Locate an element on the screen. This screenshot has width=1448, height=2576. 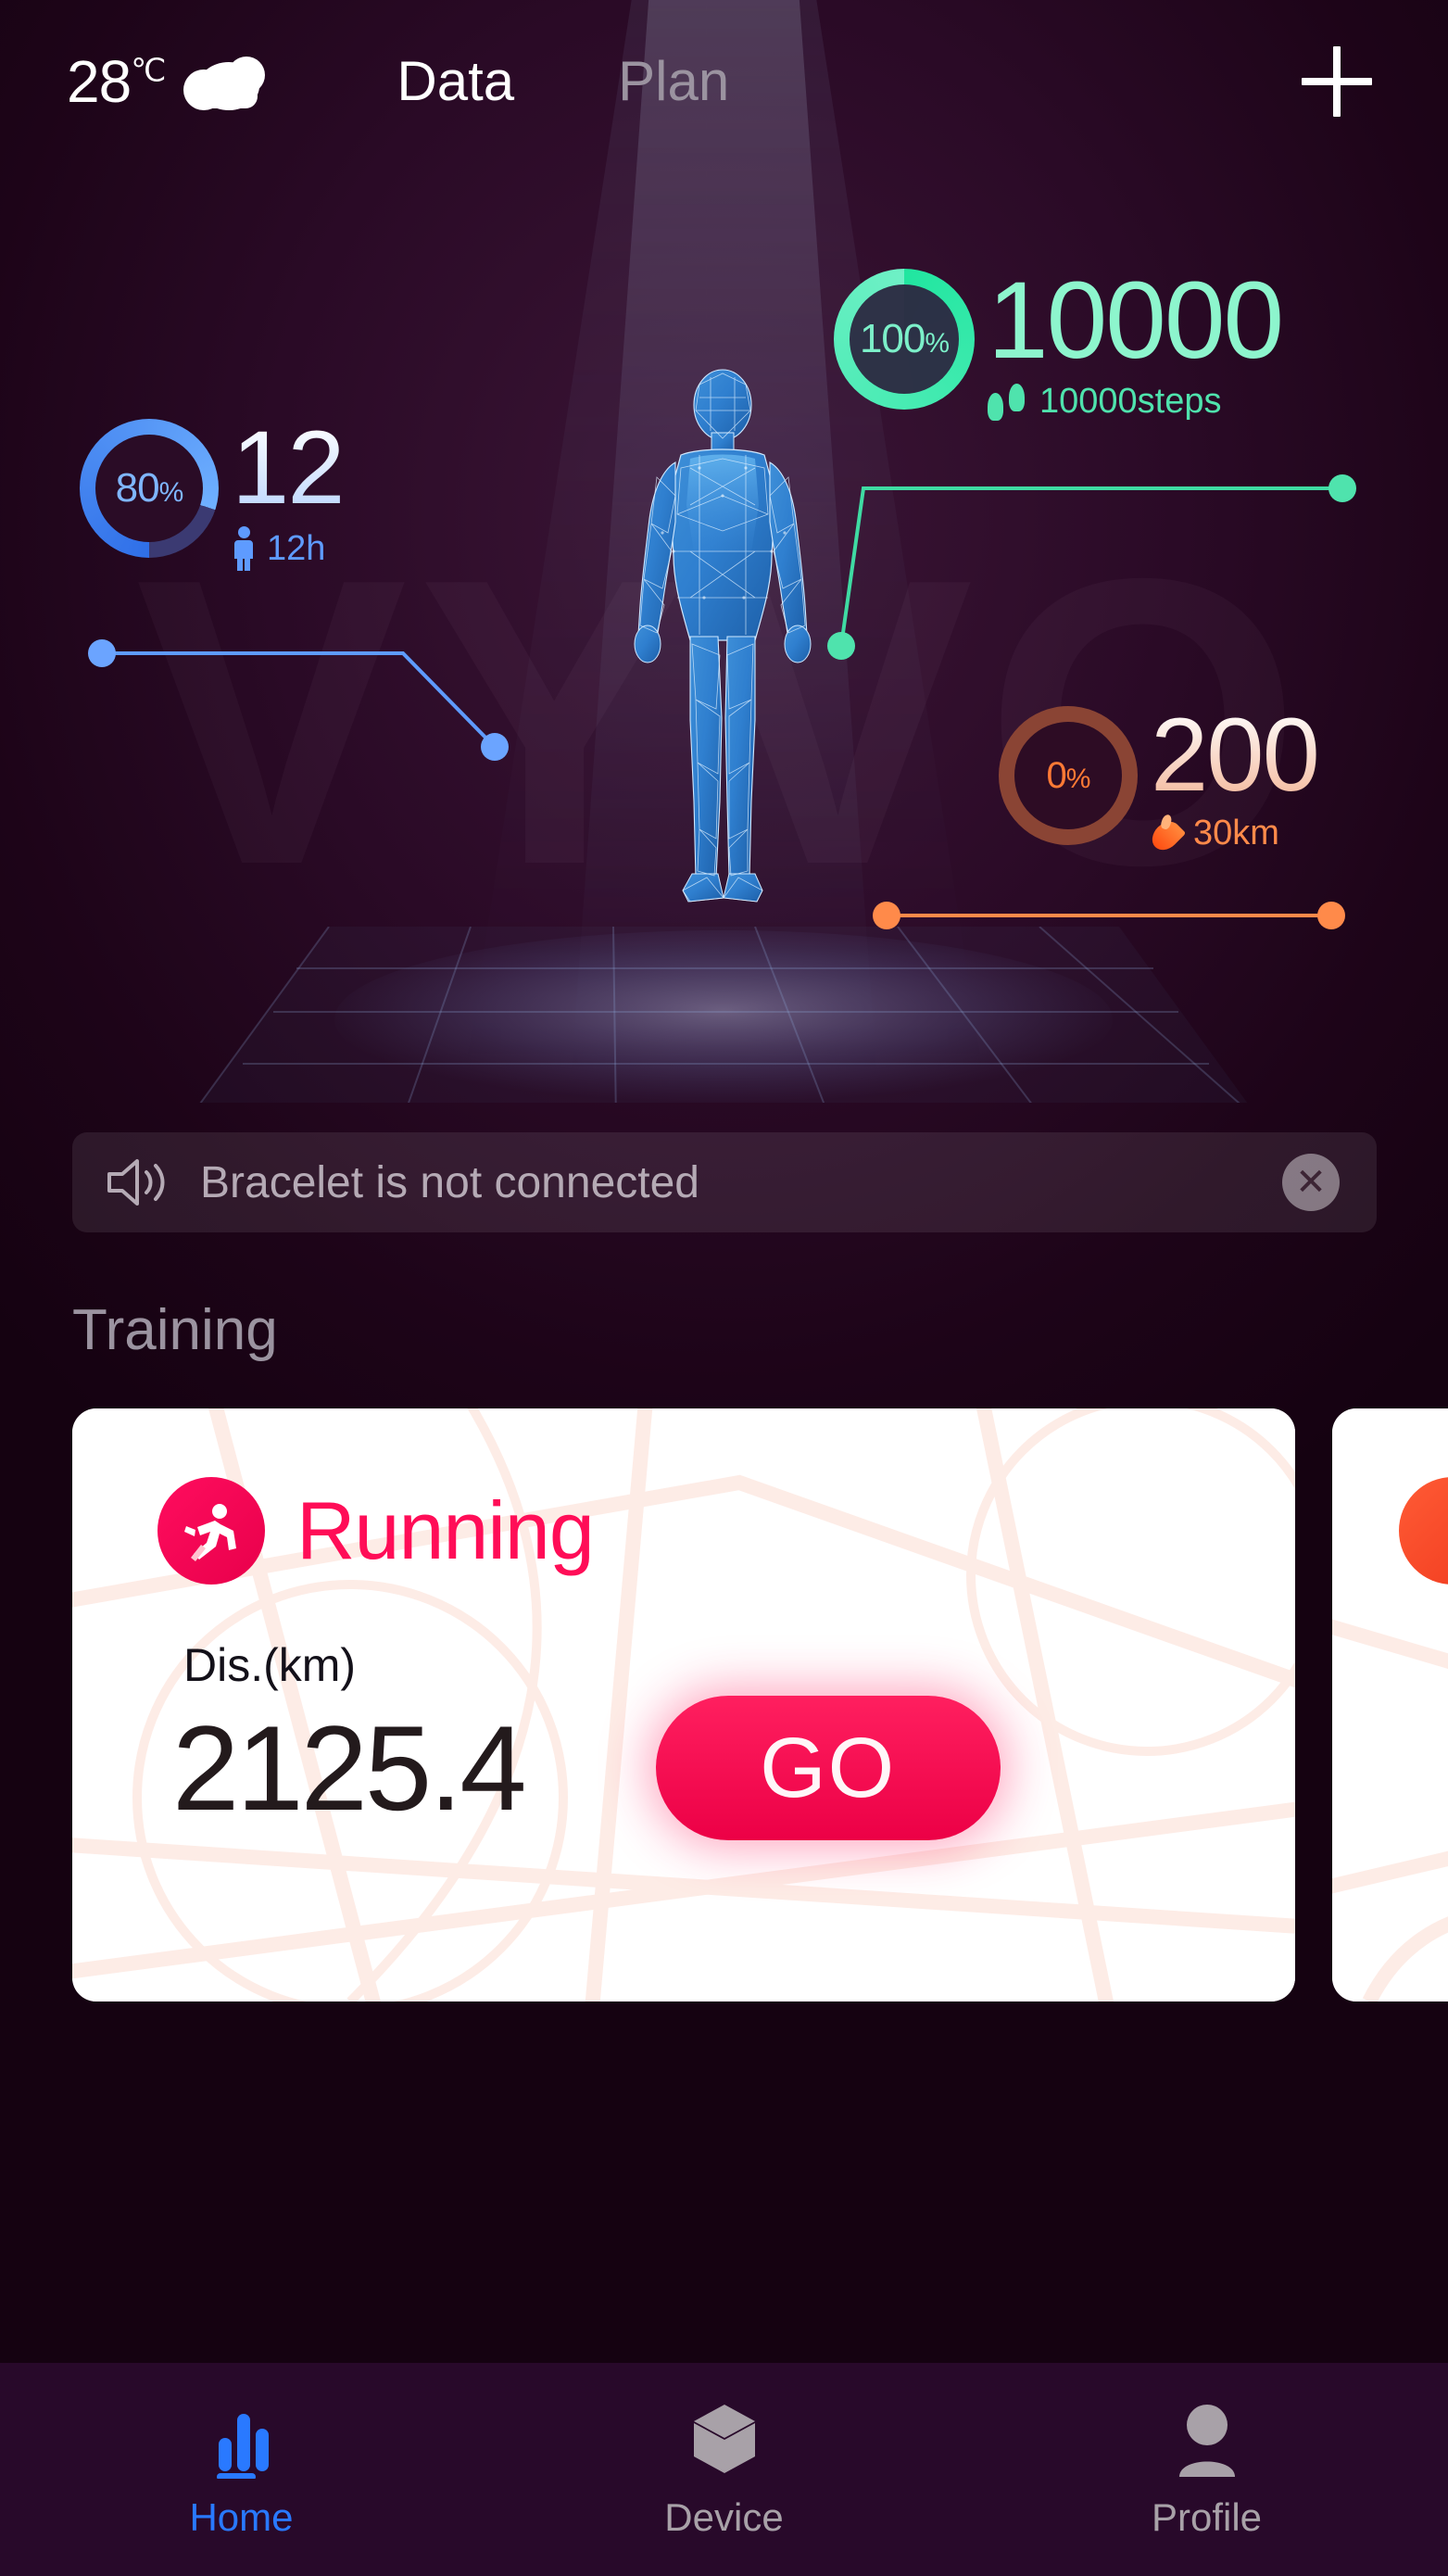
ring-percent-calories: 0% is located at coordinates (1068, 775).